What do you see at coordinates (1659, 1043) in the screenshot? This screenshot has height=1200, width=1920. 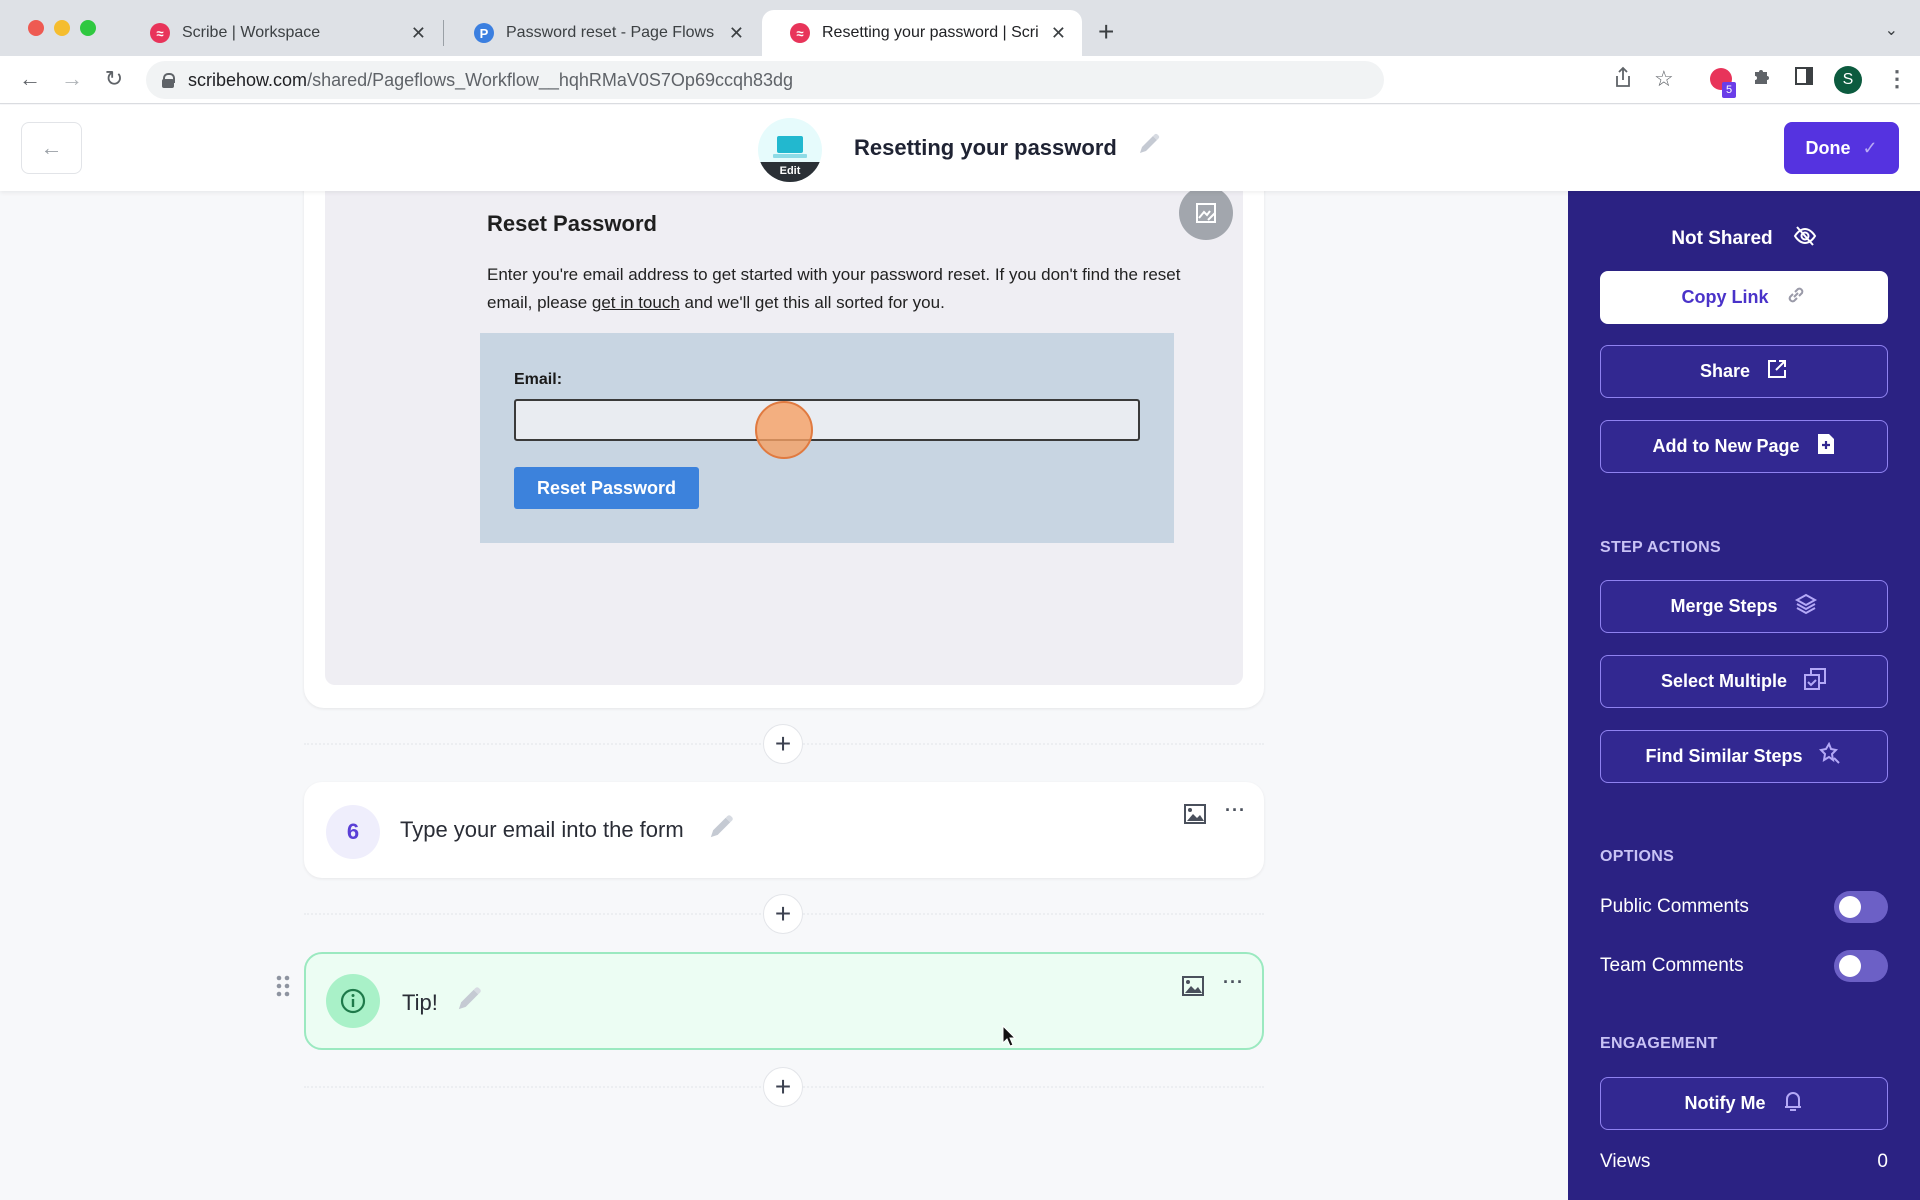 I see `engagement-heading: ENGAGEMENT` at bounding box center [1659, 1043].